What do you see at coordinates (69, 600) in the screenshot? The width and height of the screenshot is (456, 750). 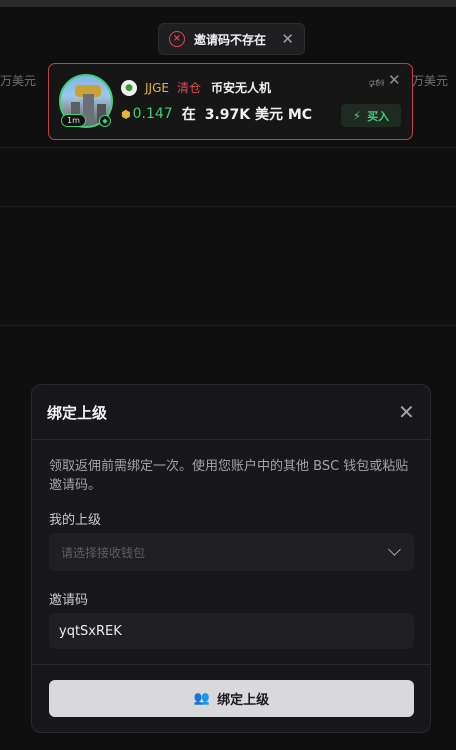 I see `invite-code-label: 邀请码` at bounding box center [69, 600].